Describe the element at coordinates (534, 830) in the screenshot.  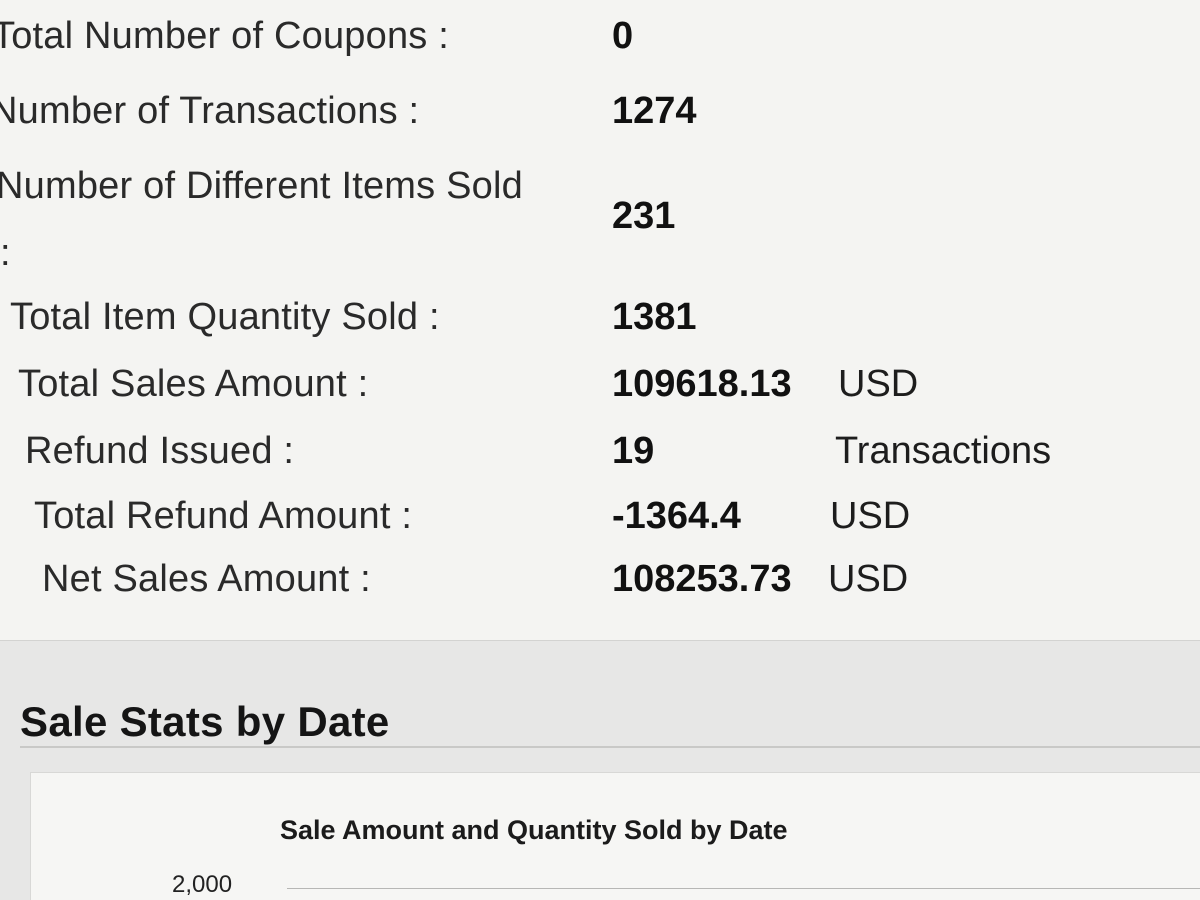
I see `chart-title: Sale Amount and Quantity Sold by Date` at that location.